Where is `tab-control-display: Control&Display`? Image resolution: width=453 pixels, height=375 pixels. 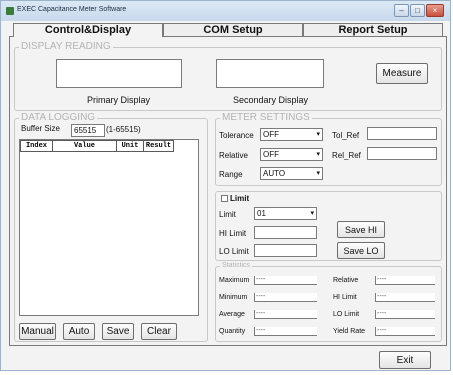
tab-control-display: Control&Display is located at coordinates (88, 30).